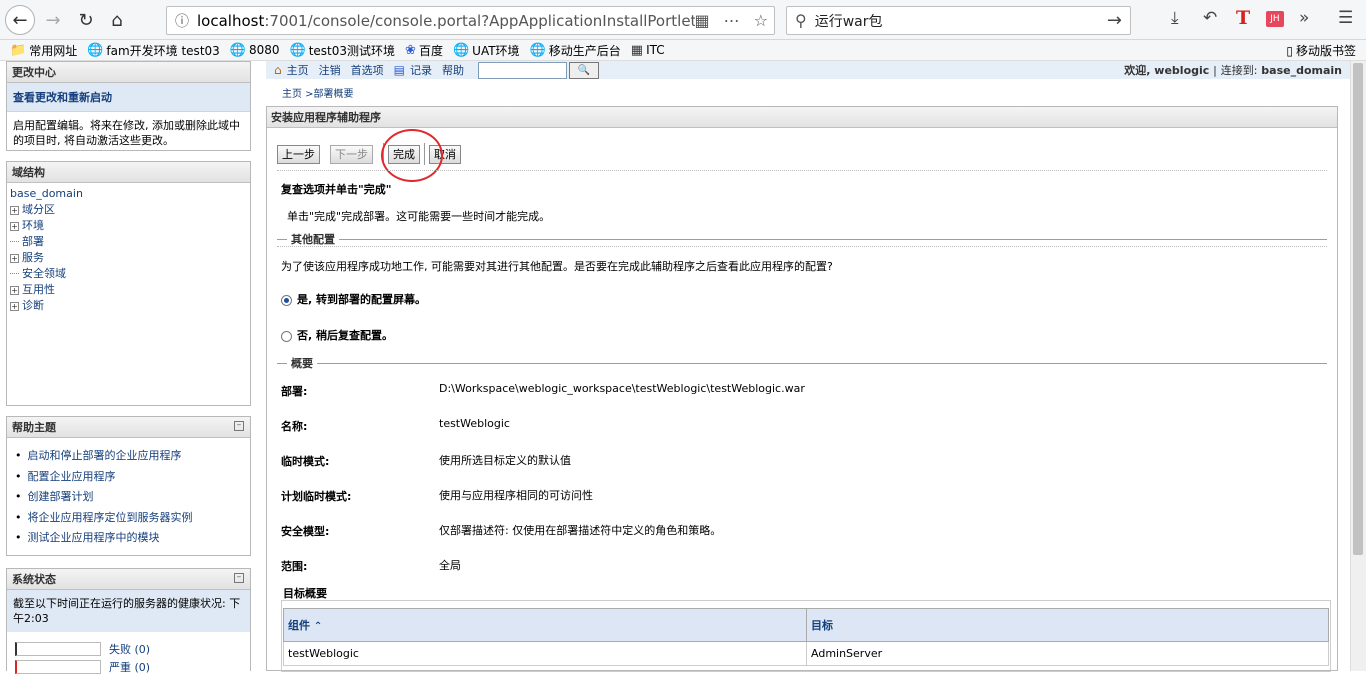 This screenshot has width=1366, height=676. What do you see at coordinates (1275, 19) in the screenshot?
I see `jh-icon: JH` at bounding box center [1275, 19].